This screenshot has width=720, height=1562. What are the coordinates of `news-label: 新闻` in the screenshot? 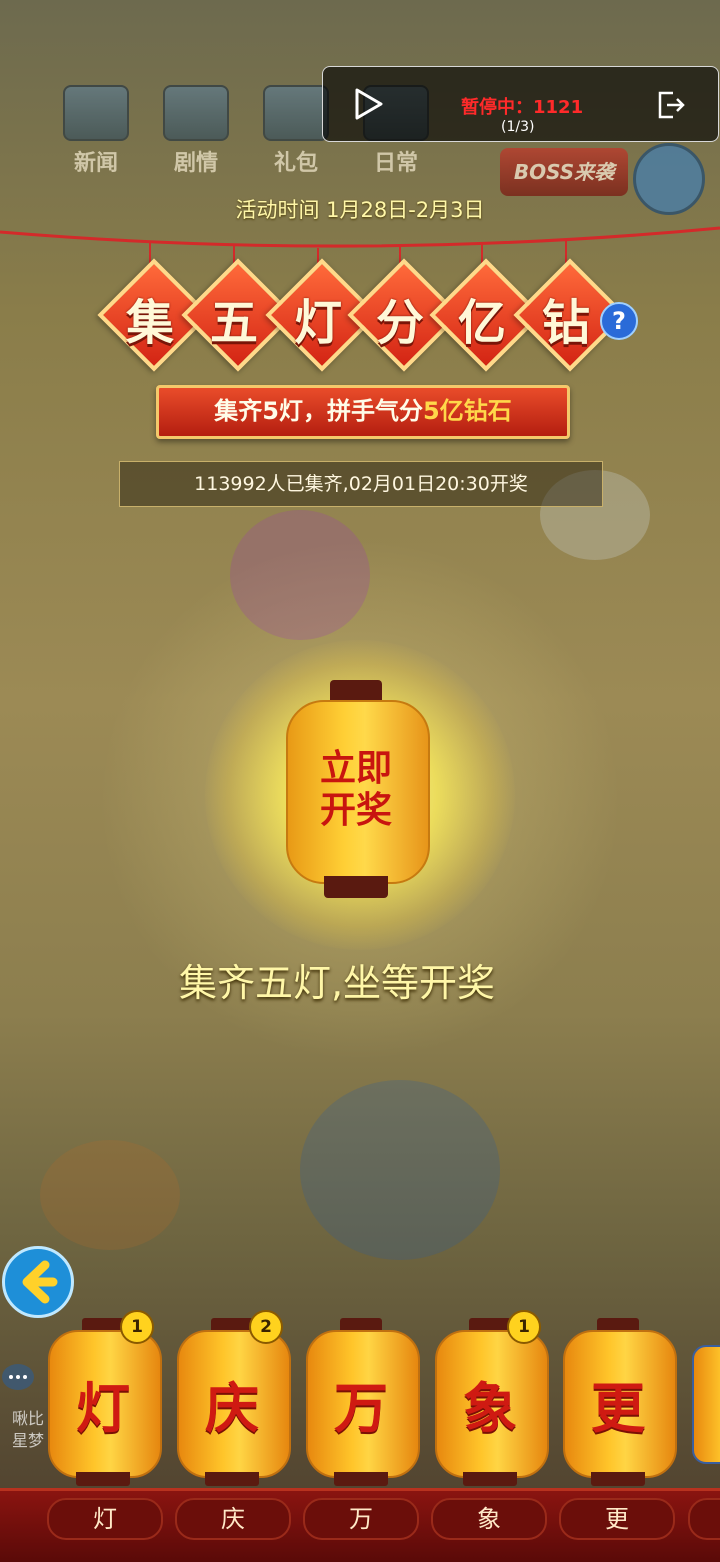 It's located at (95, 163).